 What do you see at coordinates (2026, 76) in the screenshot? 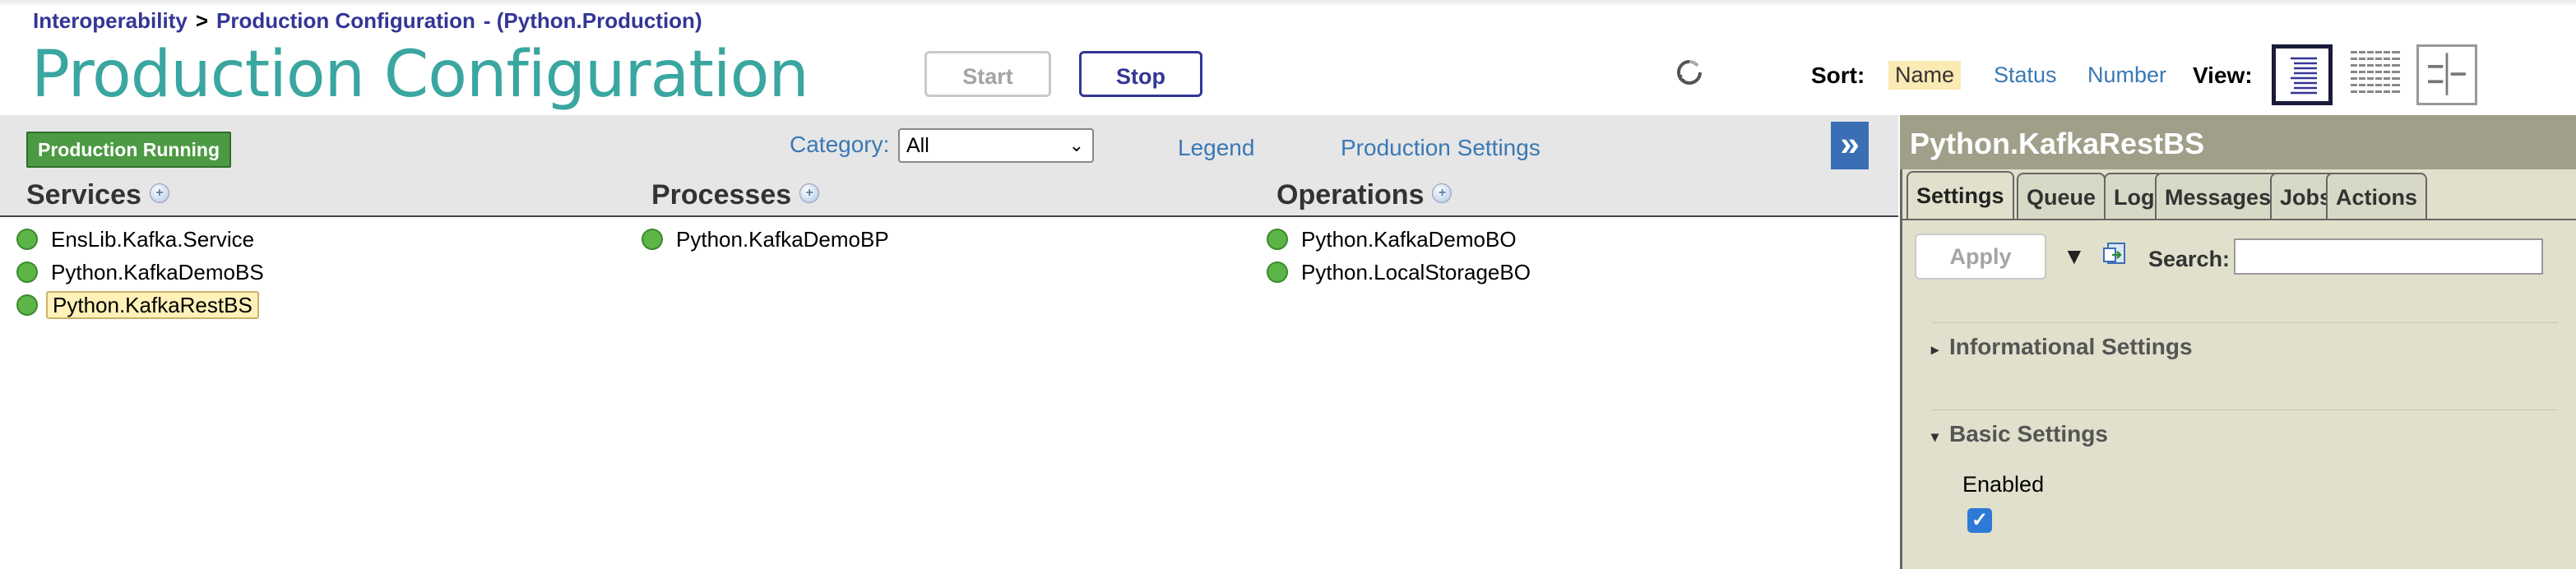
I see `sort-by-status: Status` at bounding box center [2026, 76].